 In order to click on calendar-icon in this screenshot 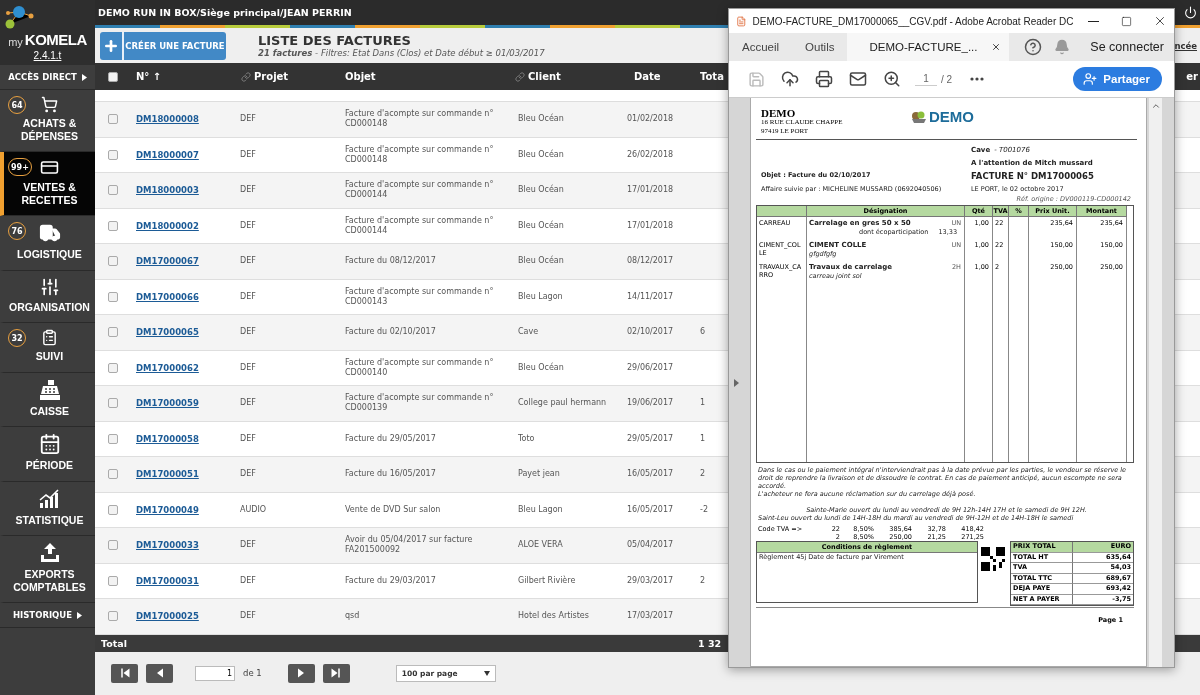, I will do `click(49, 444)`.